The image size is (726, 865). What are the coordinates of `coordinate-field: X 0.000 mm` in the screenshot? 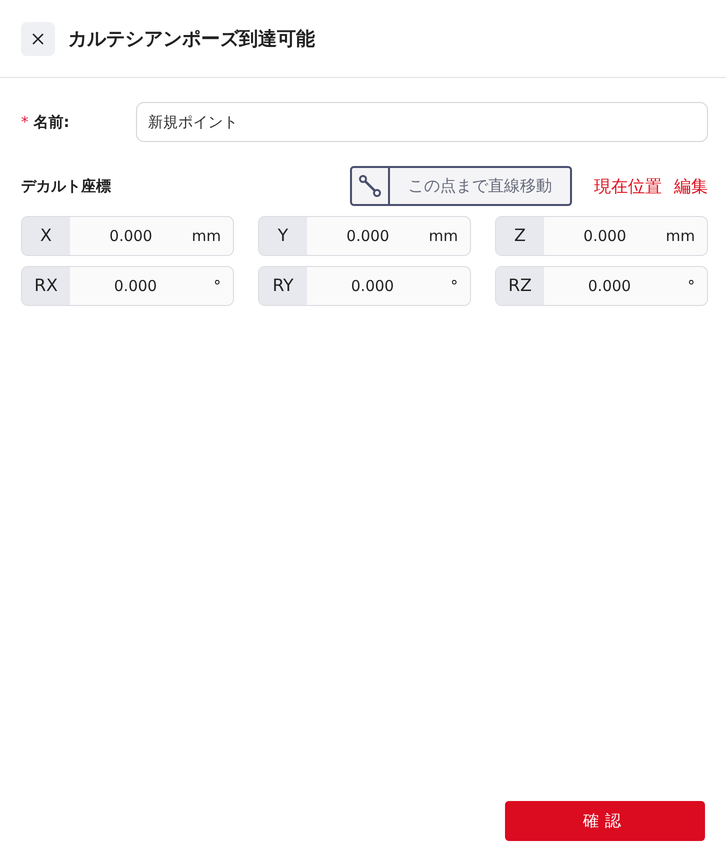 It's located at (127, 236).